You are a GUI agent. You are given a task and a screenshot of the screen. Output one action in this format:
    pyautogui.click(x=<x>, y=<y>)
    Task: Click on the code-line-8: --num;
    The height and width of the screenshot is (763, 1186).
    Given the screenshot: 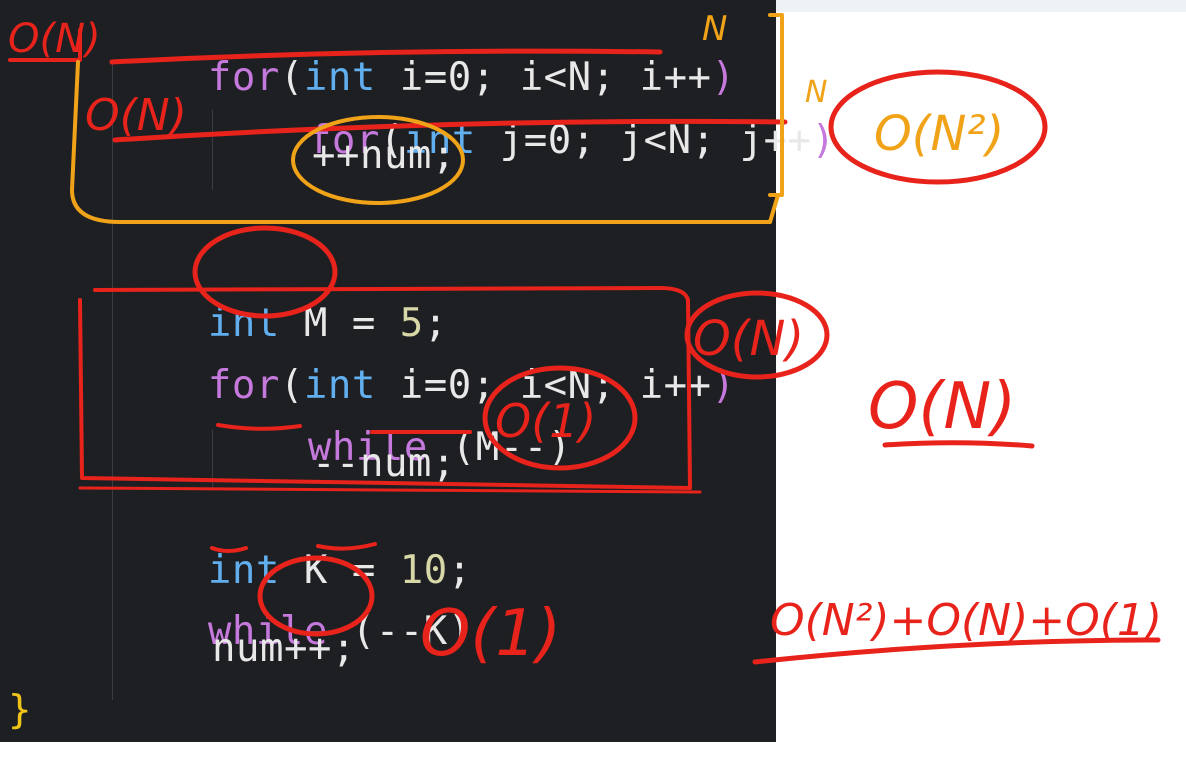 What is the action you would take?
    pyautogui.click(x=384, y=463)
    